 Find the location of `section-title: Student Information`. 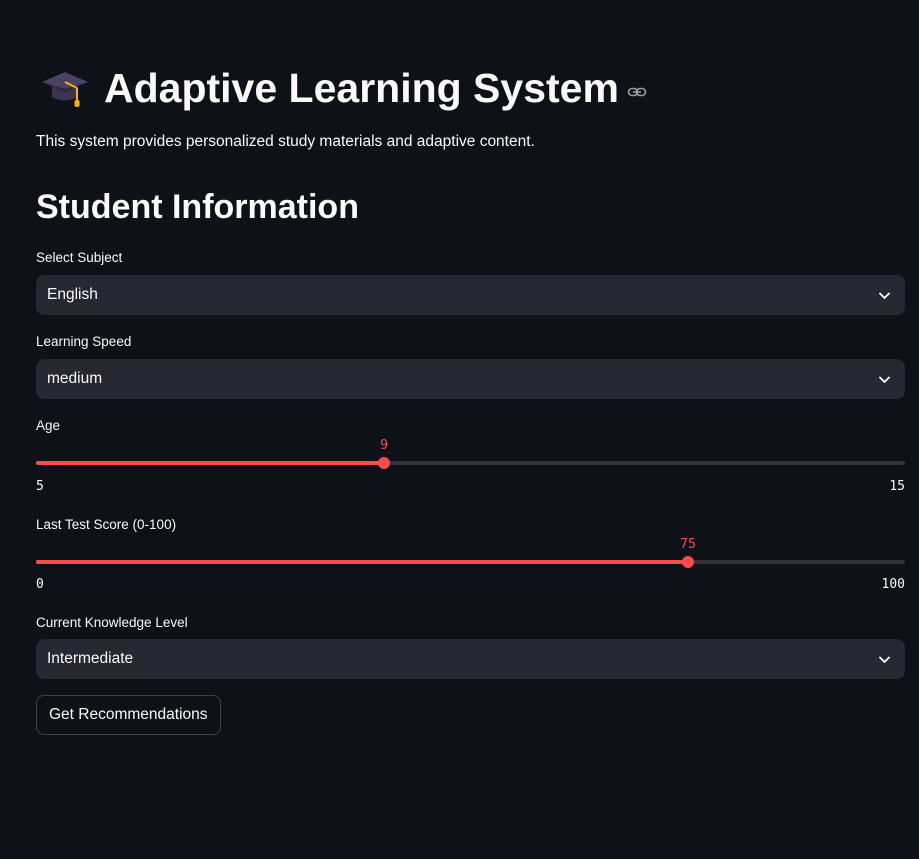

section-title: Student Information is located at coordinates (197, 207).